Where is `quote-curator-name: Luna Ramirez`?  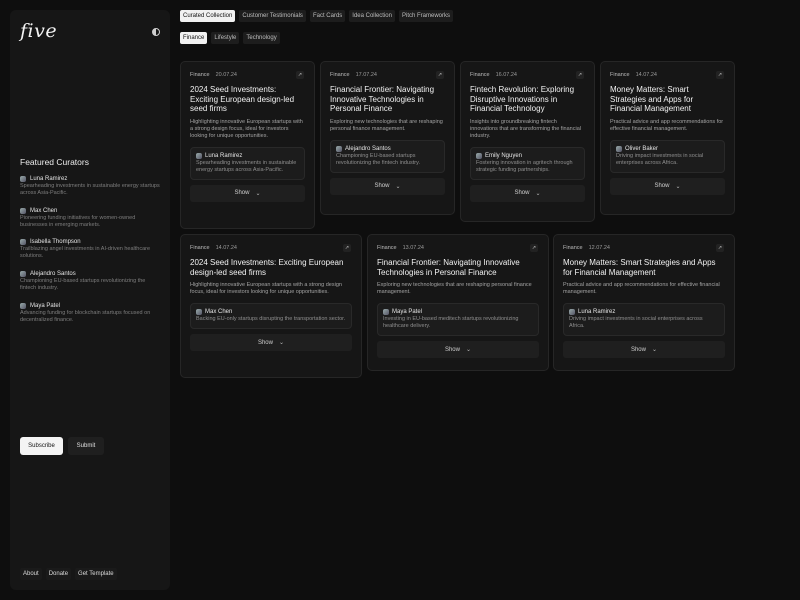 quote-curator-name: Luna Ramirez is located at coordinates (597, 312).